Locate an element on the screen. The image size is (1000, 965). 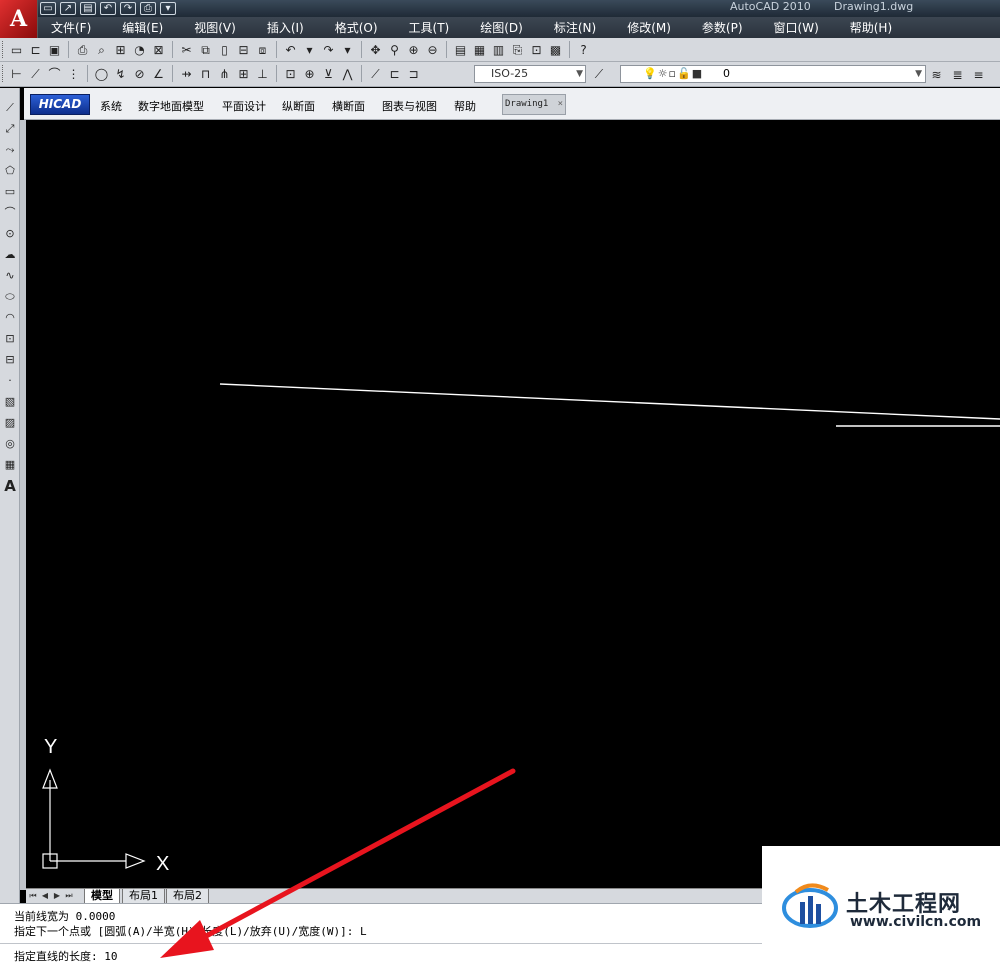
cut-icon: ✂ is located at coordinates (186, 49).